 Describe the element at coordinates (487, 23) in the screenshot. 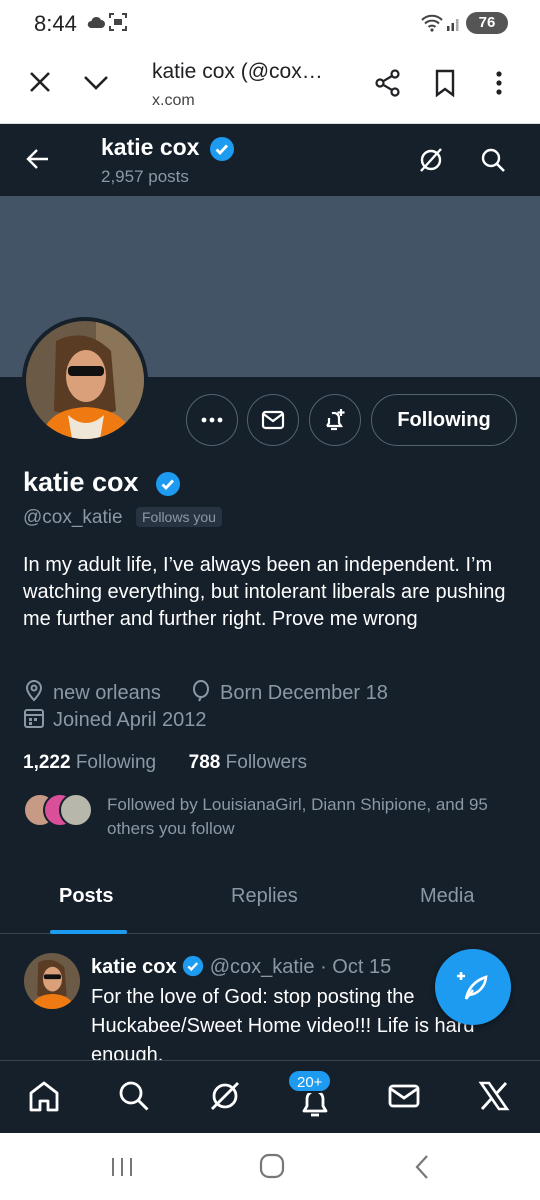

I see `battery-indicator: 76` at that location.